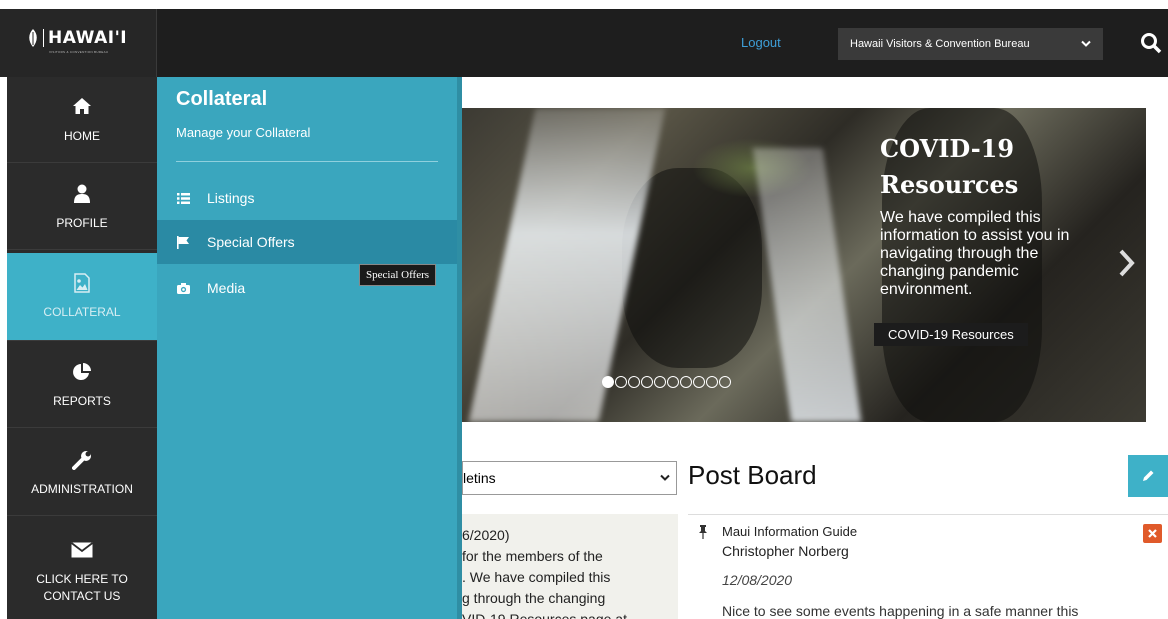 This screenshot has height=619, width=1168. Describe the element at coordinates (226, 288) in the screenshot. I see `flyout-item-label: Media` at that location.